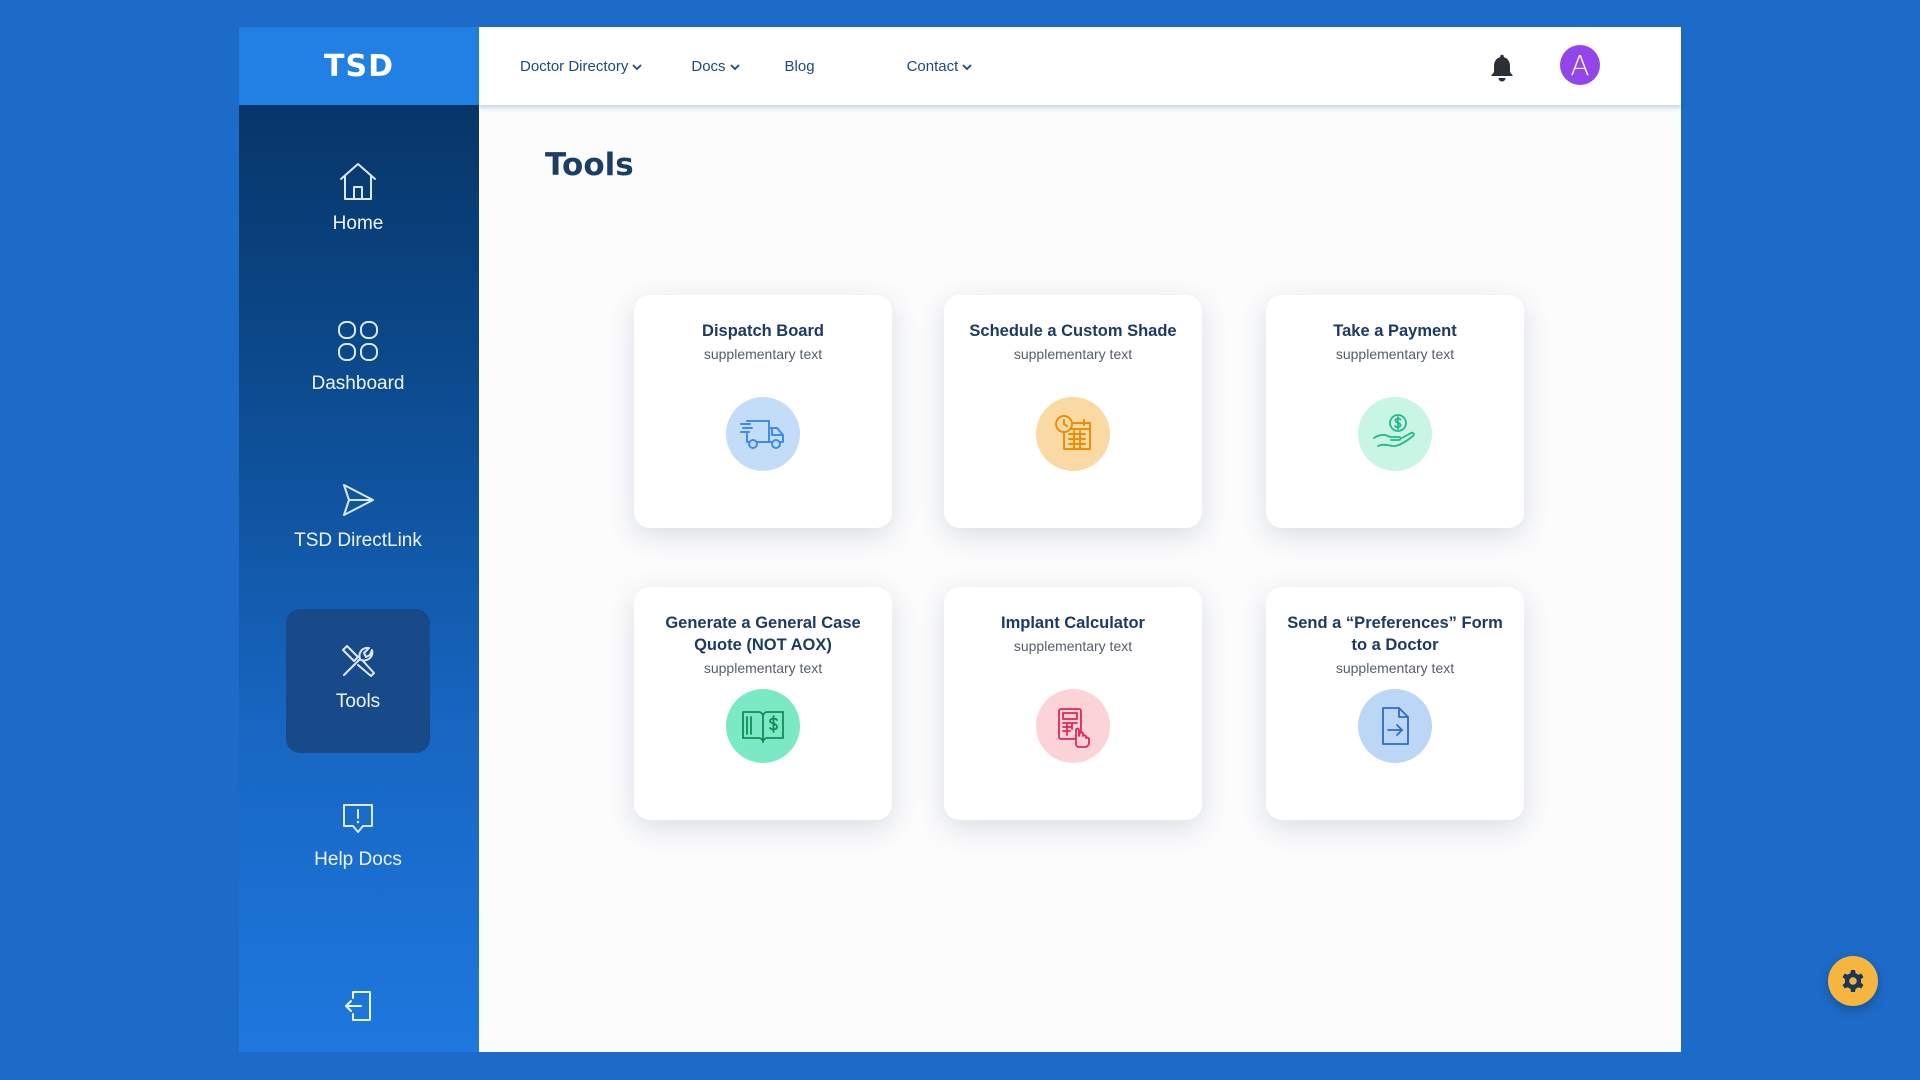 Image resolution: width=1920 pixels, height=1080 pixels. What do you see at coordinates (1395, 634) in the screenshot?
I see `card-title: Send a “Preferences” Form to a Doctor` at bounding box center [1395, 634].